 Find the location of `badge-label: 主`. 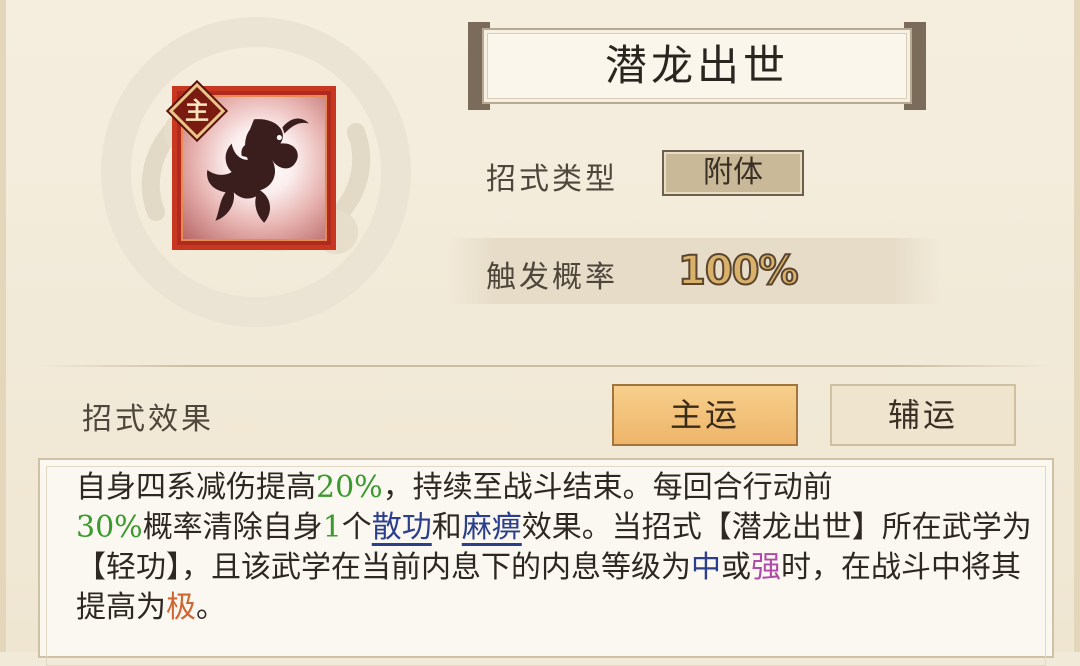

badge-label: 主 is located at coordinates (197, 110).